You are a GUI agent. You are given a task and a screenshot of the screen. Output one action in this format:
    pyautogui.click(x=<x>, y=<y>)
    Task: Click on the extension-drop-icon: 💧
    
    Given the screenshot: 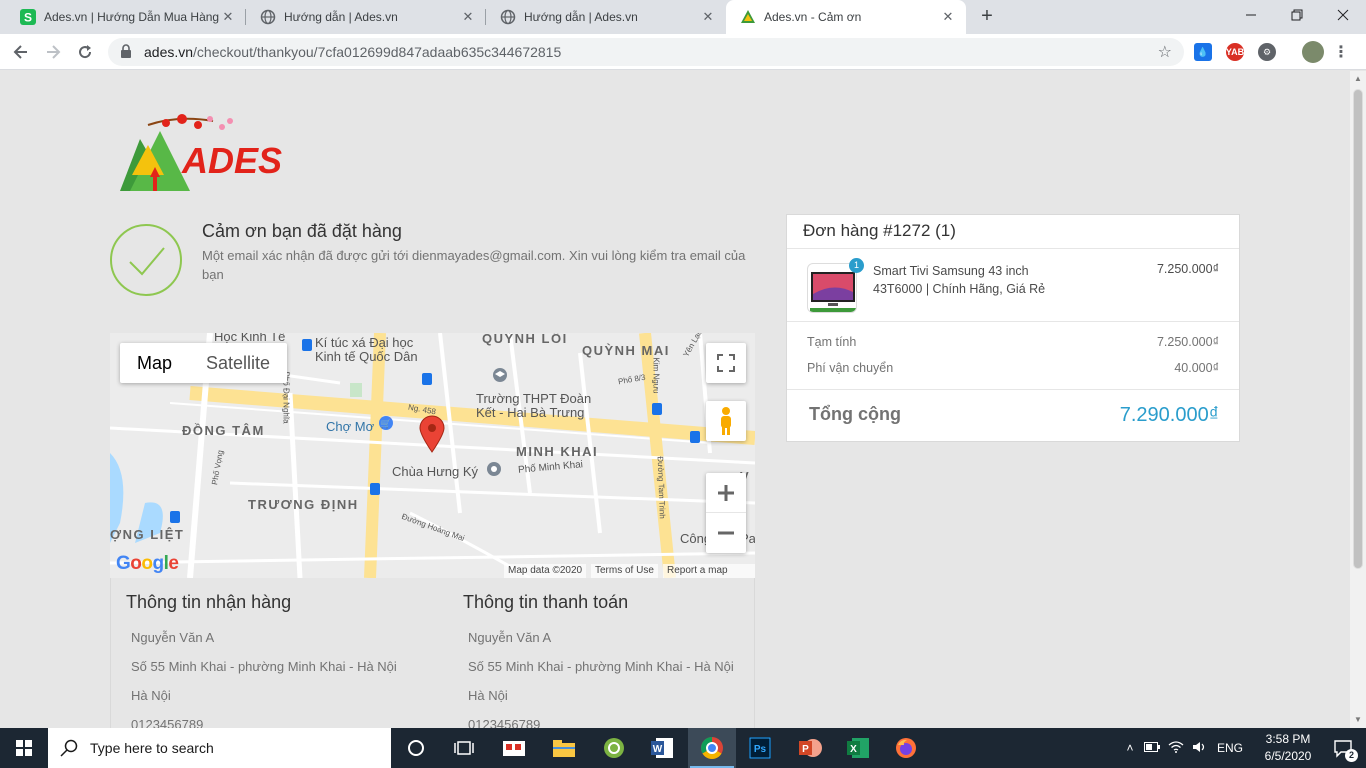 What is the action you would take?
    pyautogui.click(x=1203, y=52)
    